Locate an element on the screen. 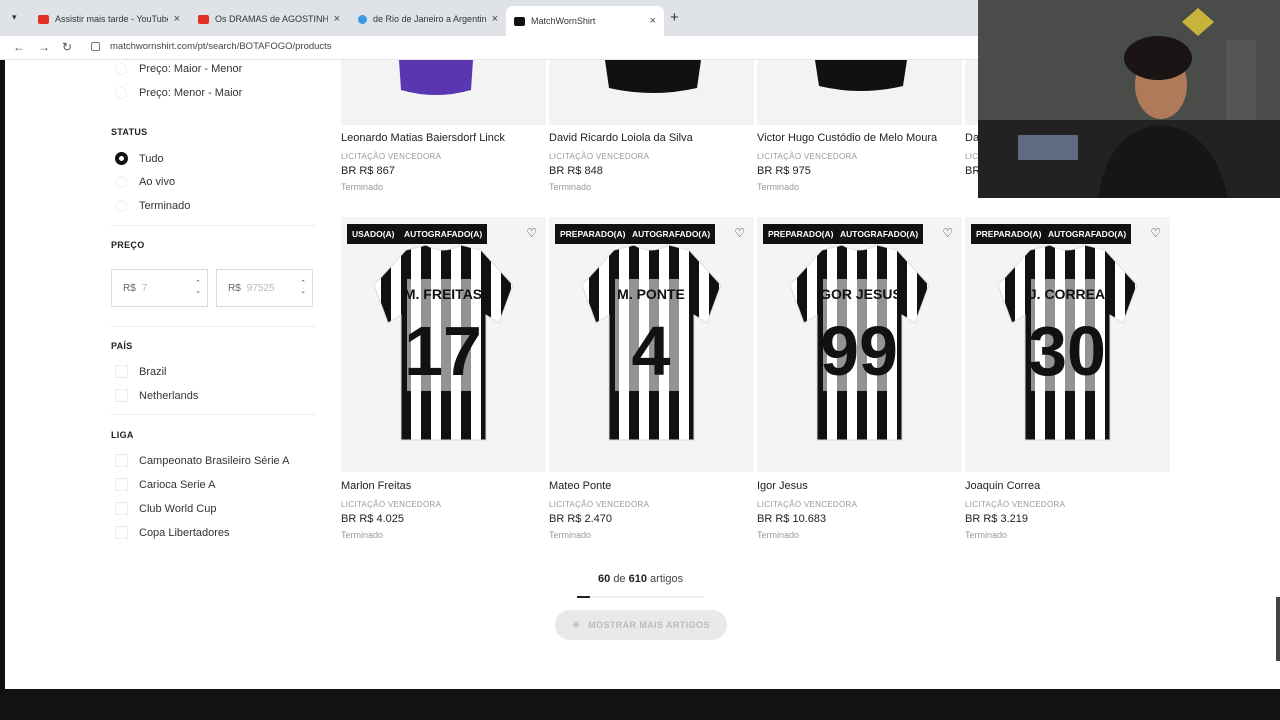 This screenshot has width=1280, height=720. country-label: Netherlands is located at coordinates (169, 395).